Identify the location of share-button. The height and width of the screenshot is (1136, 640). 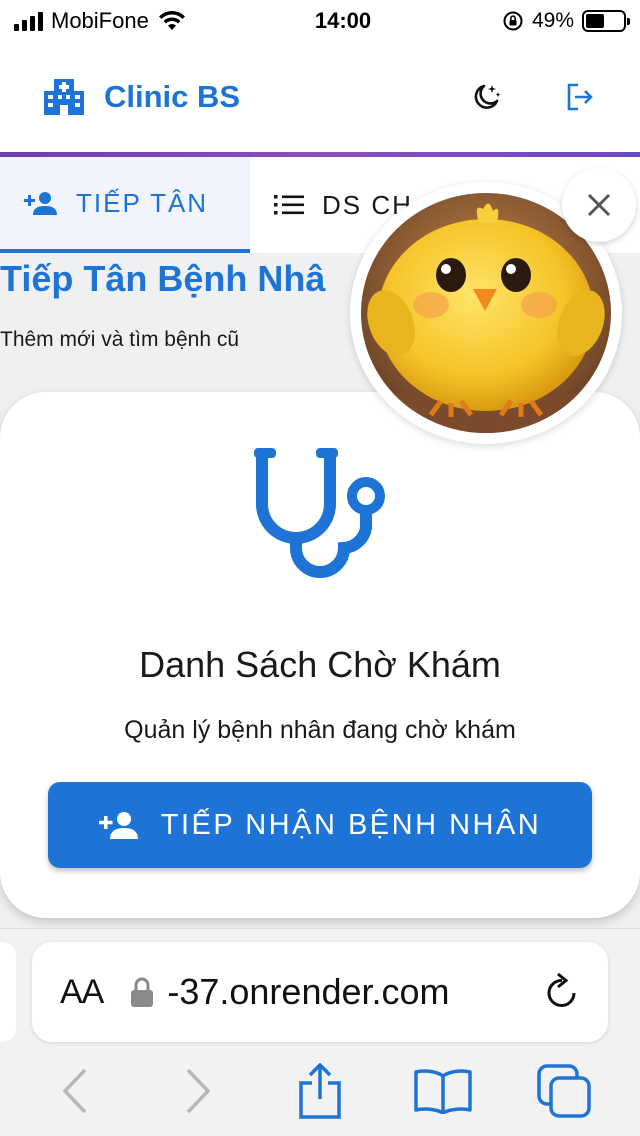
(320, 1091).